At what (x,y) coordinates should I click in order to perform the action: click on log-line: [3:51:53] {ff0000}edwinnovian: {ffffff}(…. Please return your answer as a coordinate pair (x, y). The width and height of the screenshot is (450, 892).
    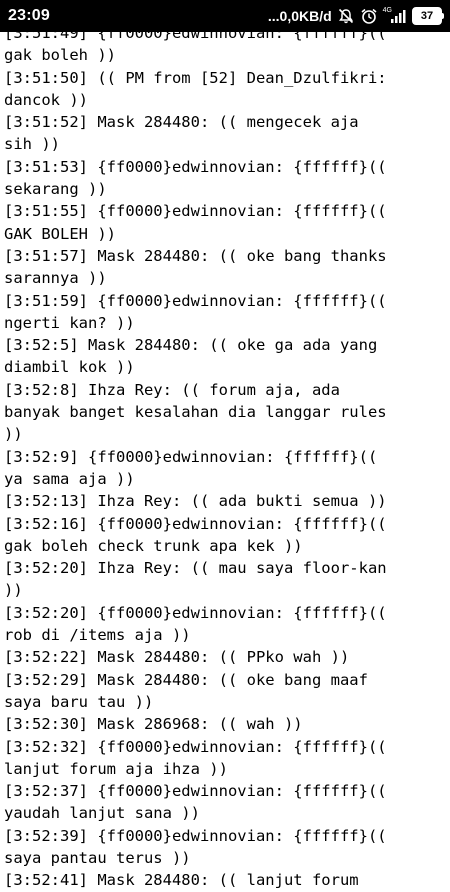
    Looking at the image, I should click on (195, 166).